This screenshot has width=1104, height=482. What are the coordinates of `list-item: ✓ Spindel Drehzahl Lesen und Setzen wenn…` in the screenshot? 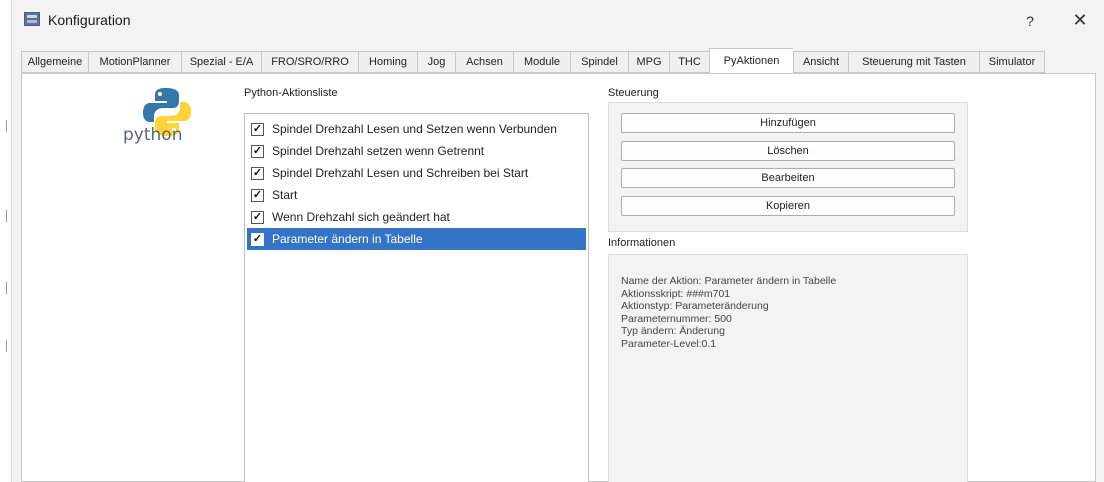 It's located at (416, 129).